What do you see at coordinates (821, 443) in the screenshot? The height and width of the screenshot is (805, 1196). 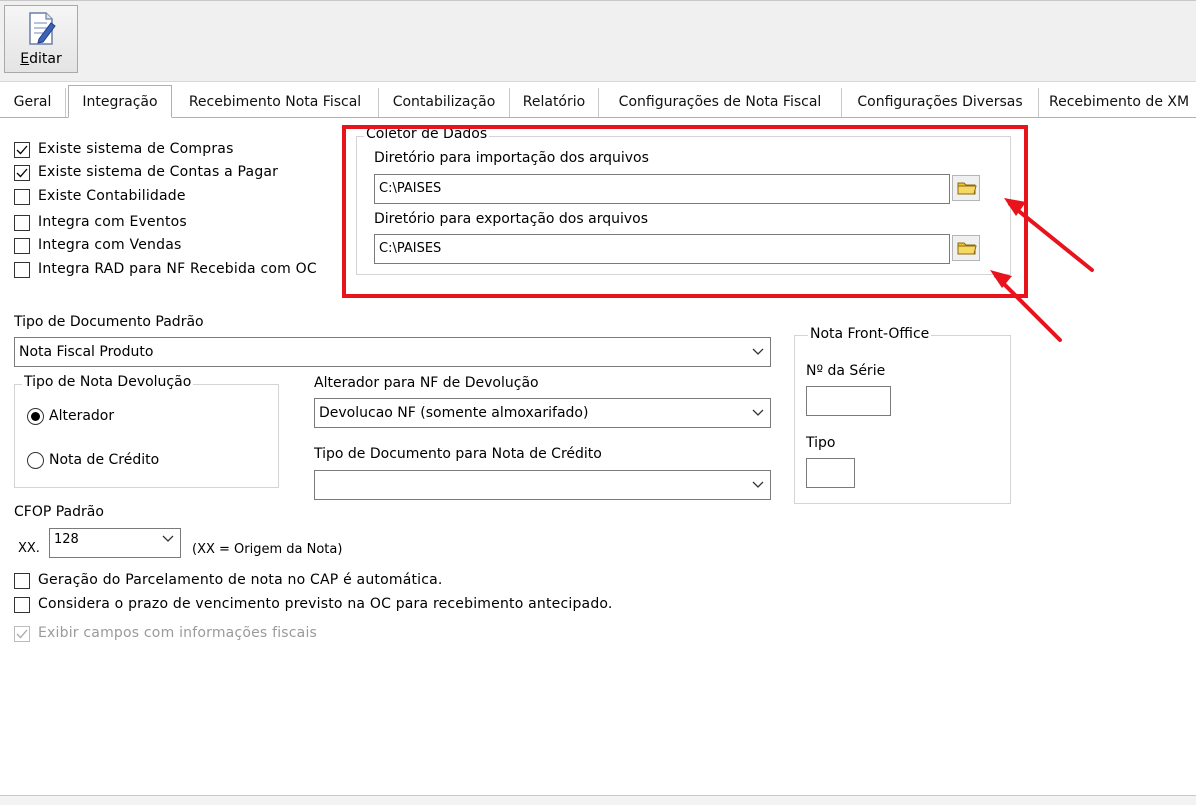 I see `tipo-label: Tipo` at bounding box center [821, 443].